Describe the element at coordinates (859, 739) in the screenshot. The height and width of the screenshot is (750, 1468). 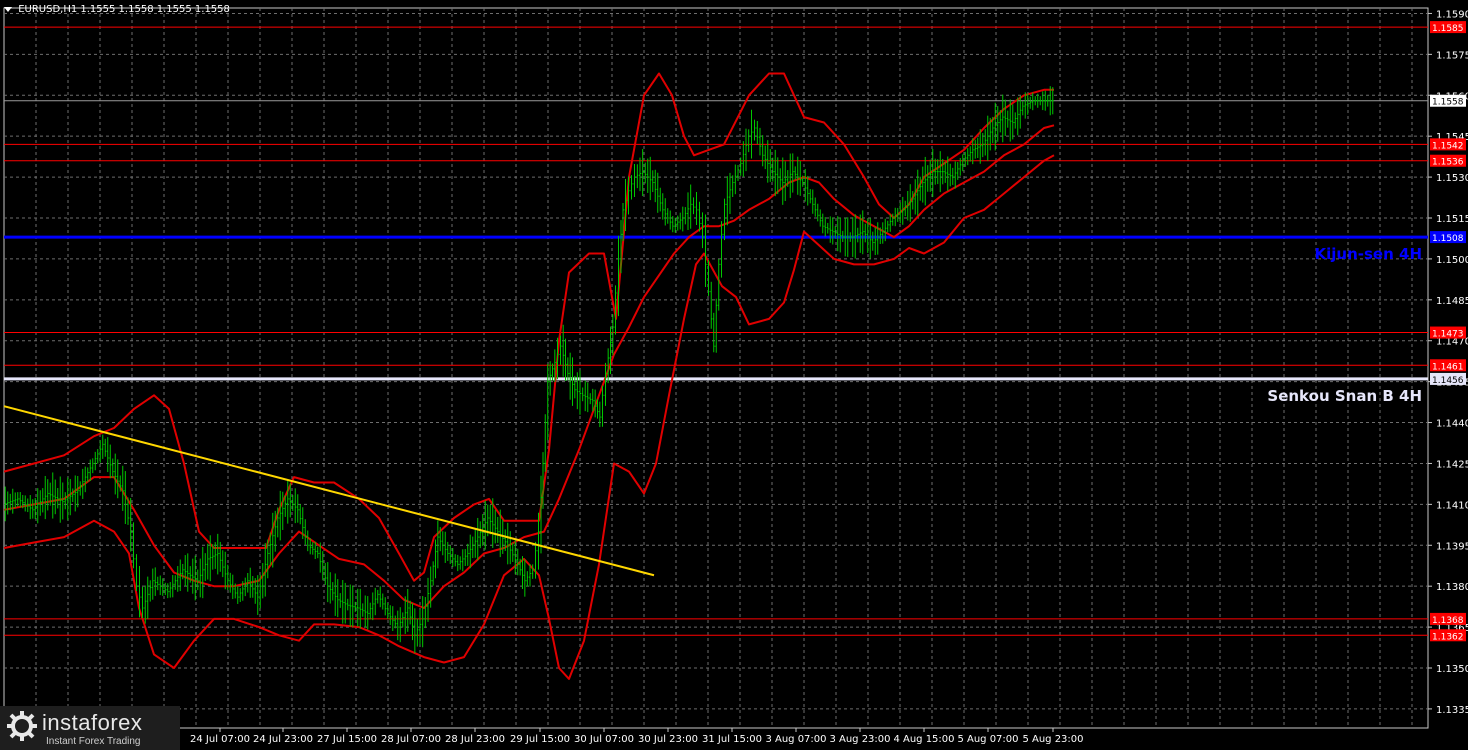
I see `x-tick-label: 3 Aug 23:00` at that location.